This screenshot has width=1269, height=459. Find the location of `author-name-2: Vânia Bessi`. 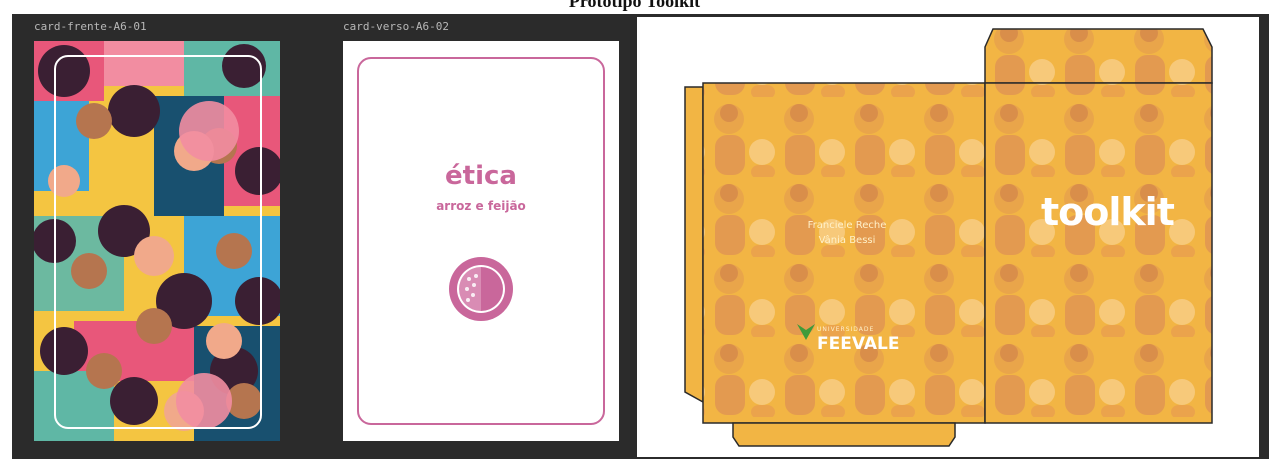

author-name-2: Vânia Bessi is located at coordinates (847, 240).